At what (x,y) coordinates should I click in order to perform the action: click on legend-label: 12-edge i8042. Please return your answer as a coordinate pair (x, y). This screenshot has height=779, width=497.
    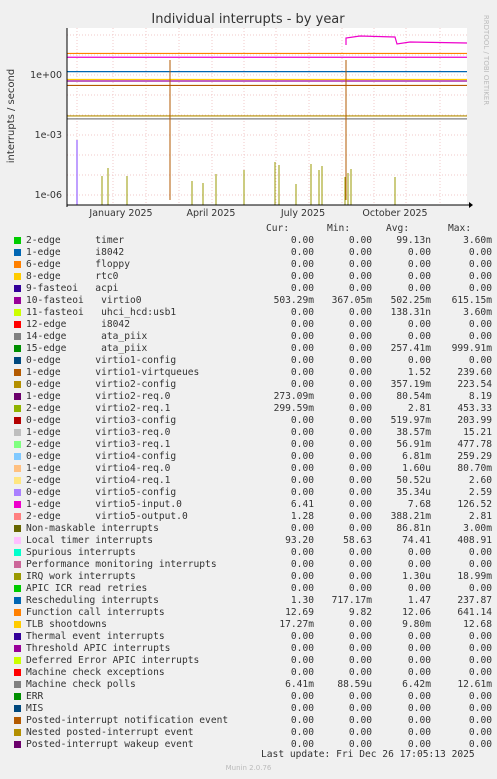
    Looking at the image, I should click on (78, 324).